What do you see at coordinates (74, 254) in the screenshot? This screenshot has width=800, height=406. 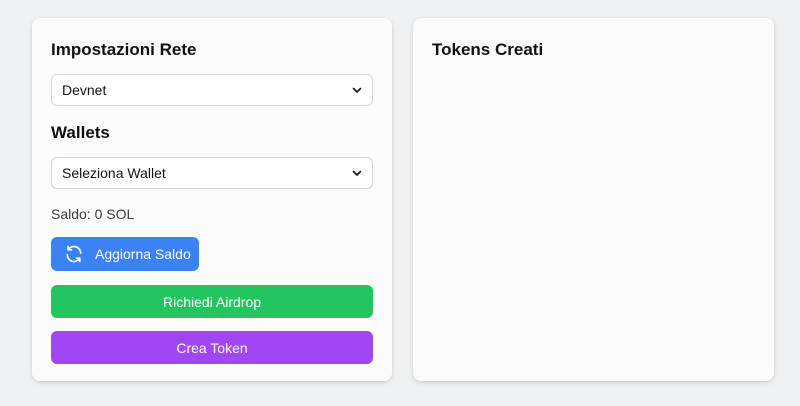 I see `refresh-icon` at bounding box center [74, 254].